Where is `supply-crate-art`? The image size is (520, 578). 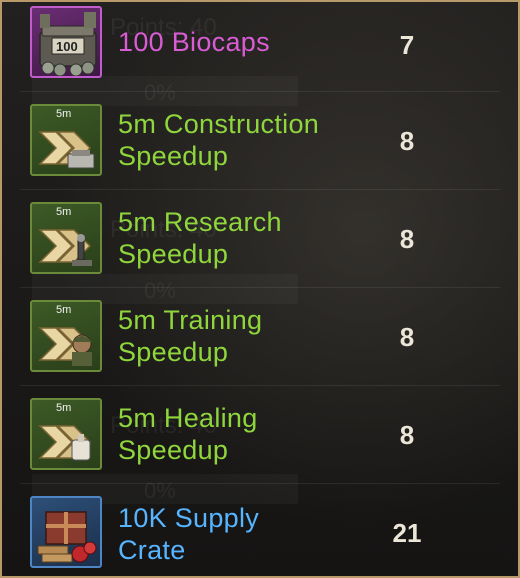 supply-crate-art is located at coordinates (67, 537).